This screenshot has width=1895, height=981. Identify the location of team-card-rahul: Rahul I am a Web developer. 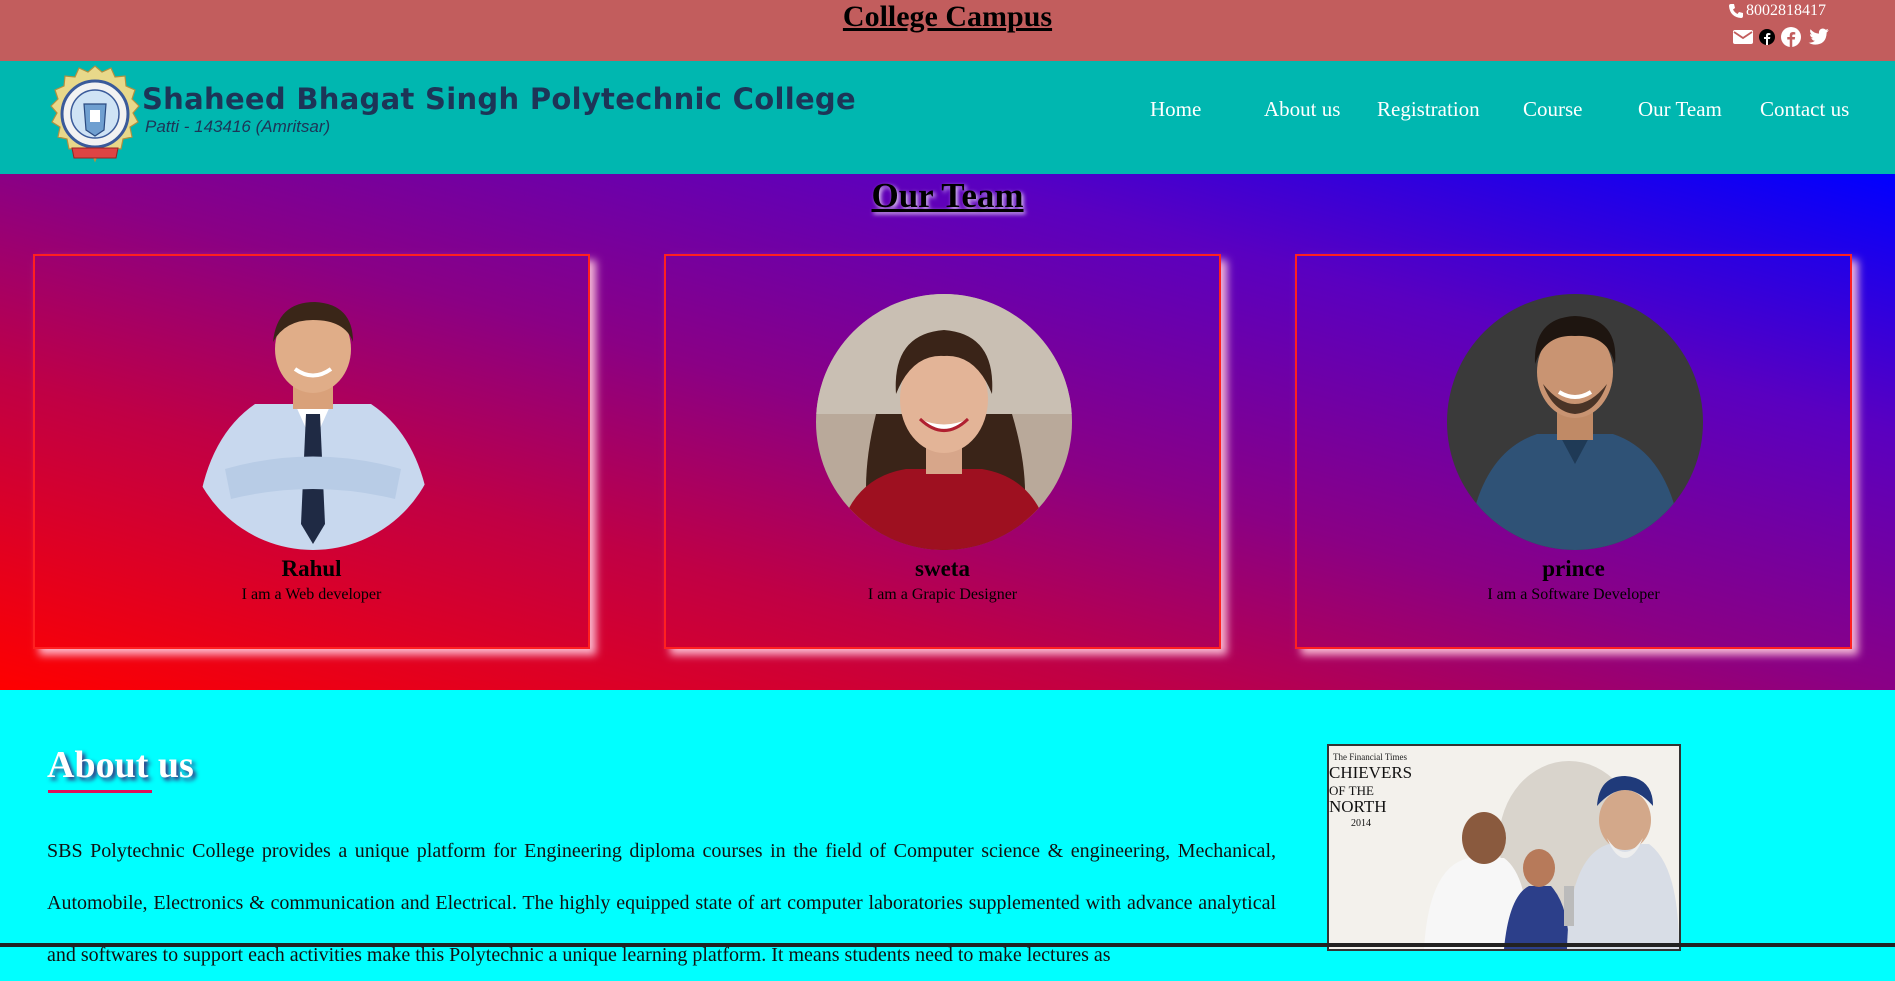
(311, 451).